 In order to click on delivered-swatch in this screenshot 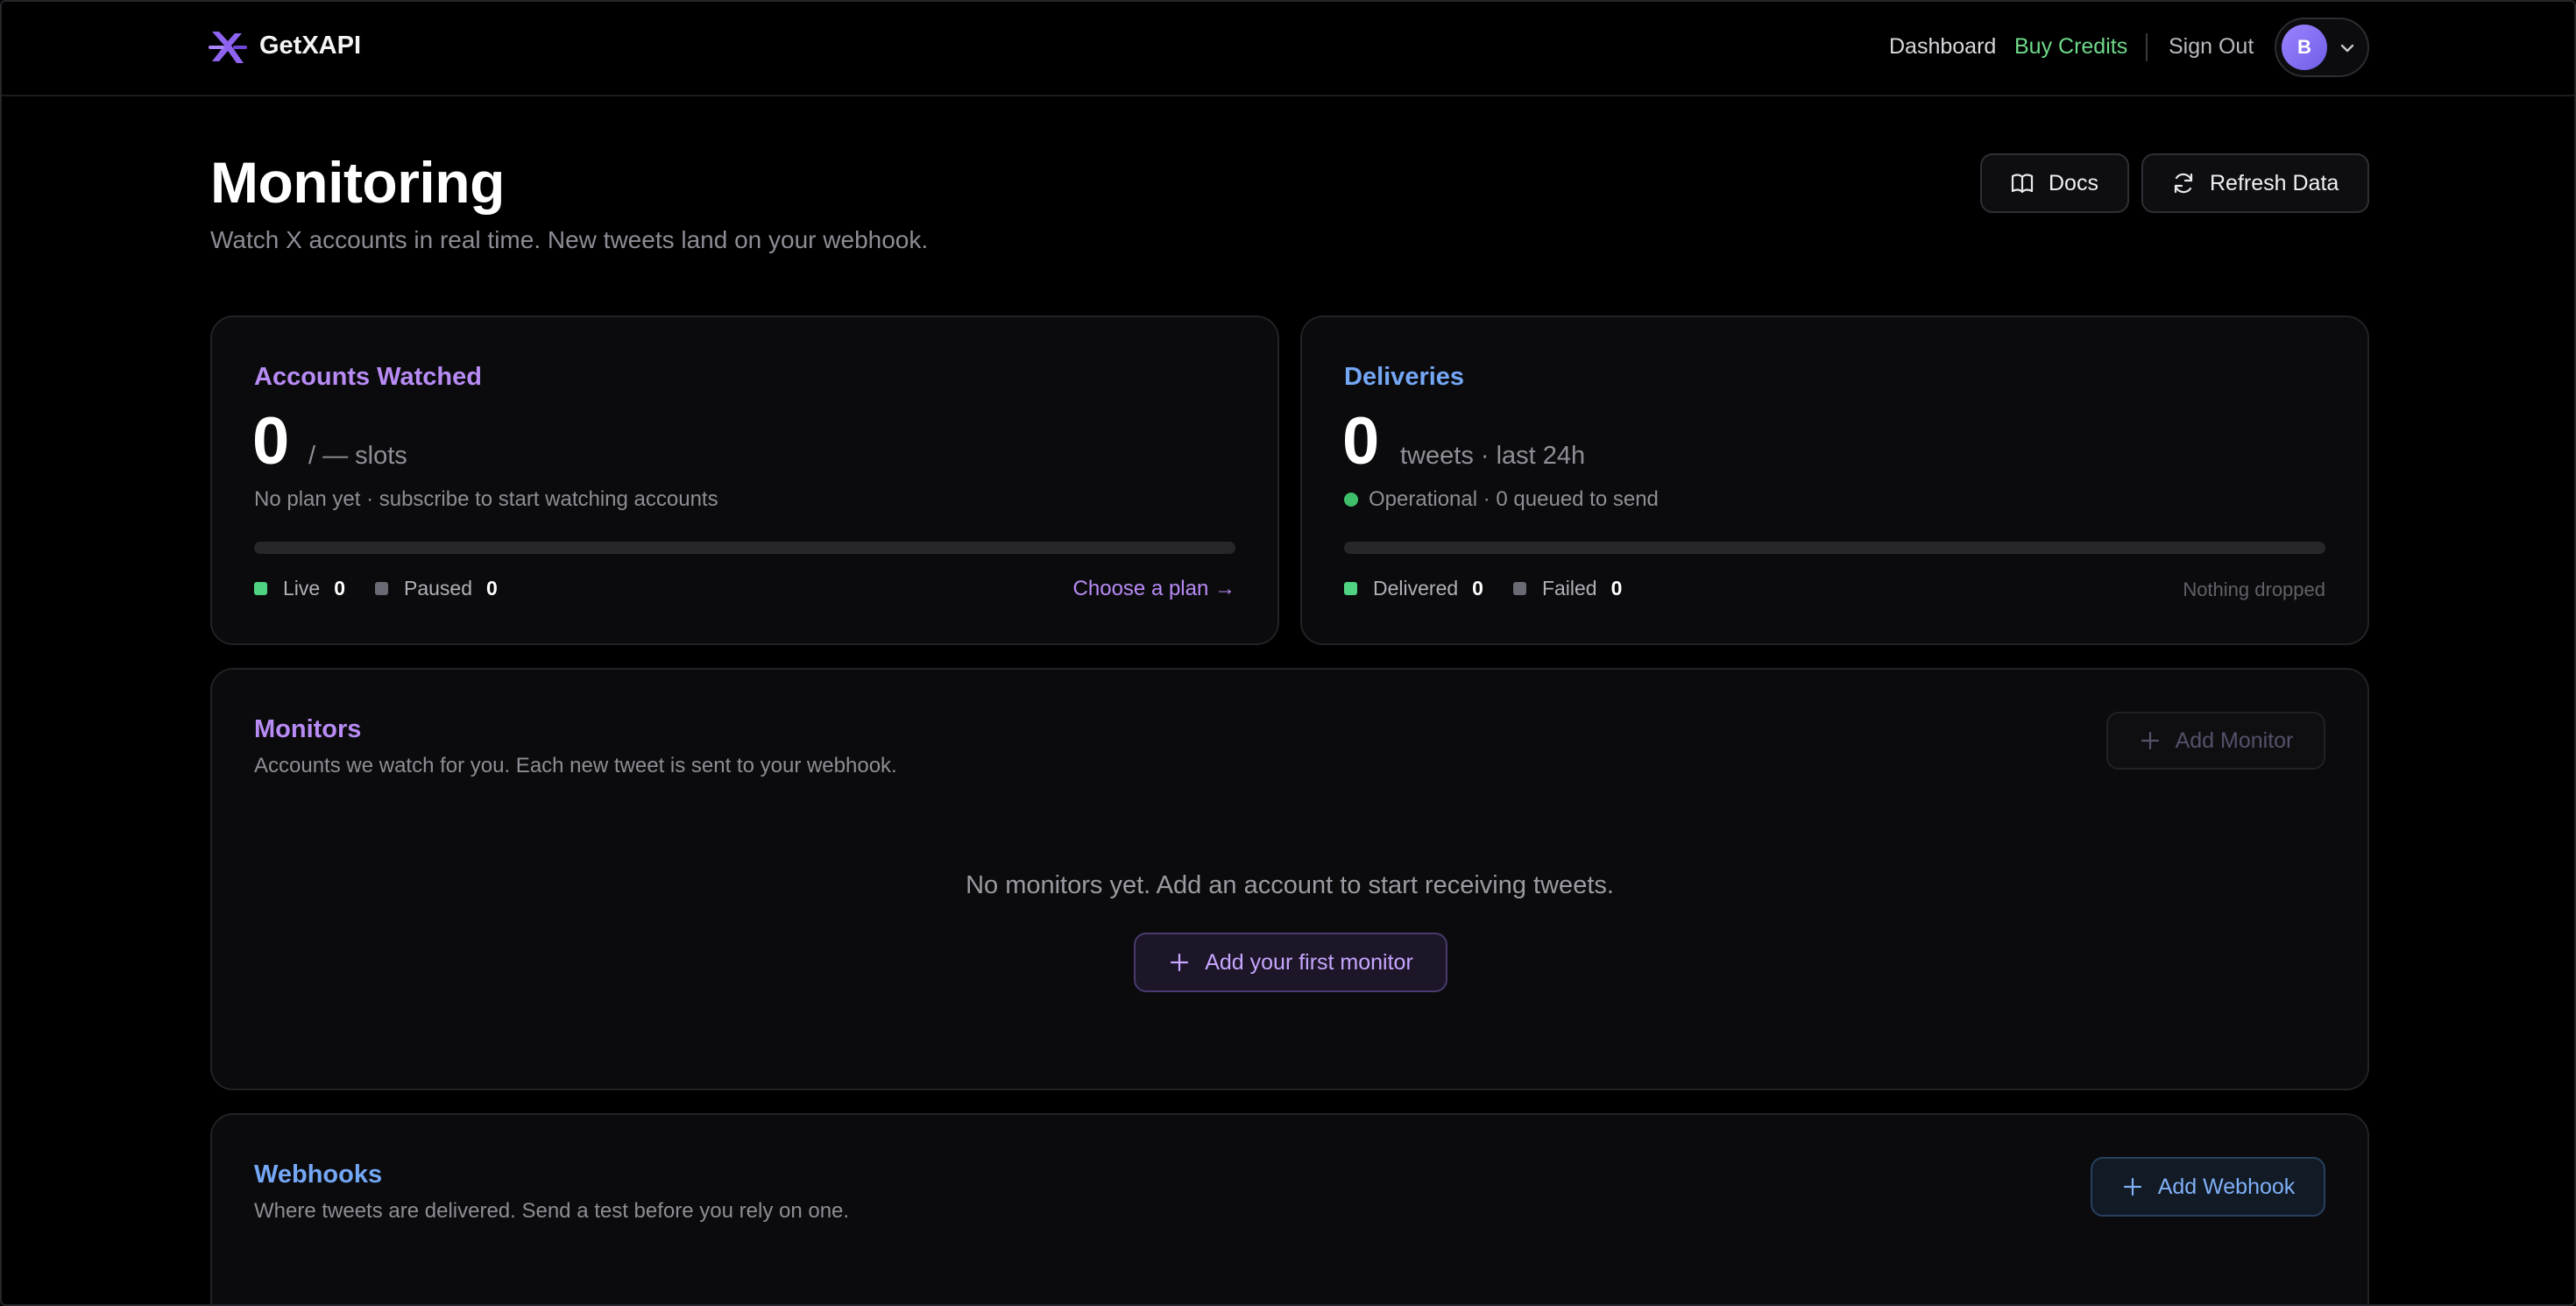, I will do `click(1350, 588)`.